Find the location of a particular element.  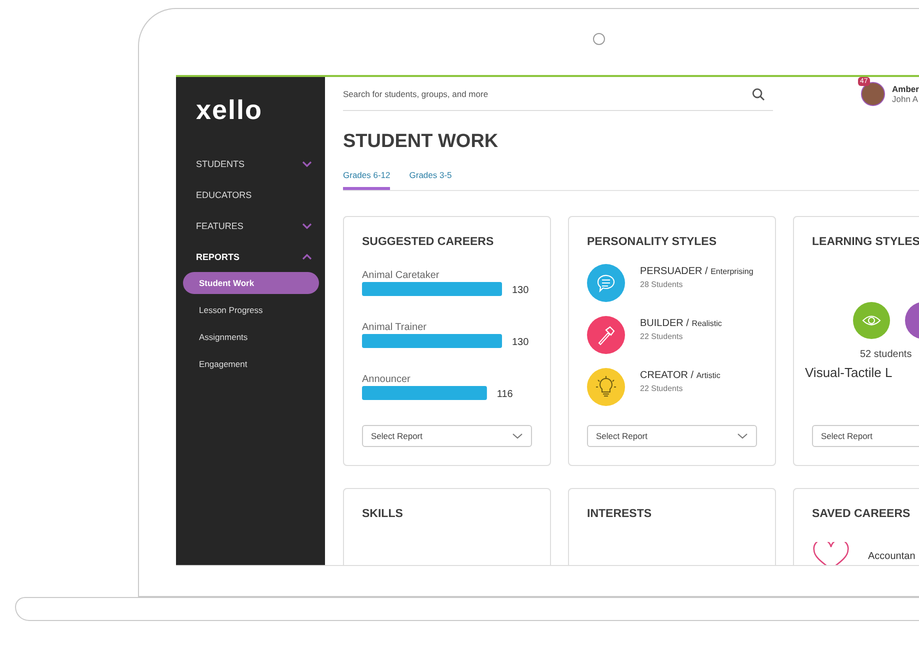

card-title: SAVED CAREERS is located at coordinates (862, 514).